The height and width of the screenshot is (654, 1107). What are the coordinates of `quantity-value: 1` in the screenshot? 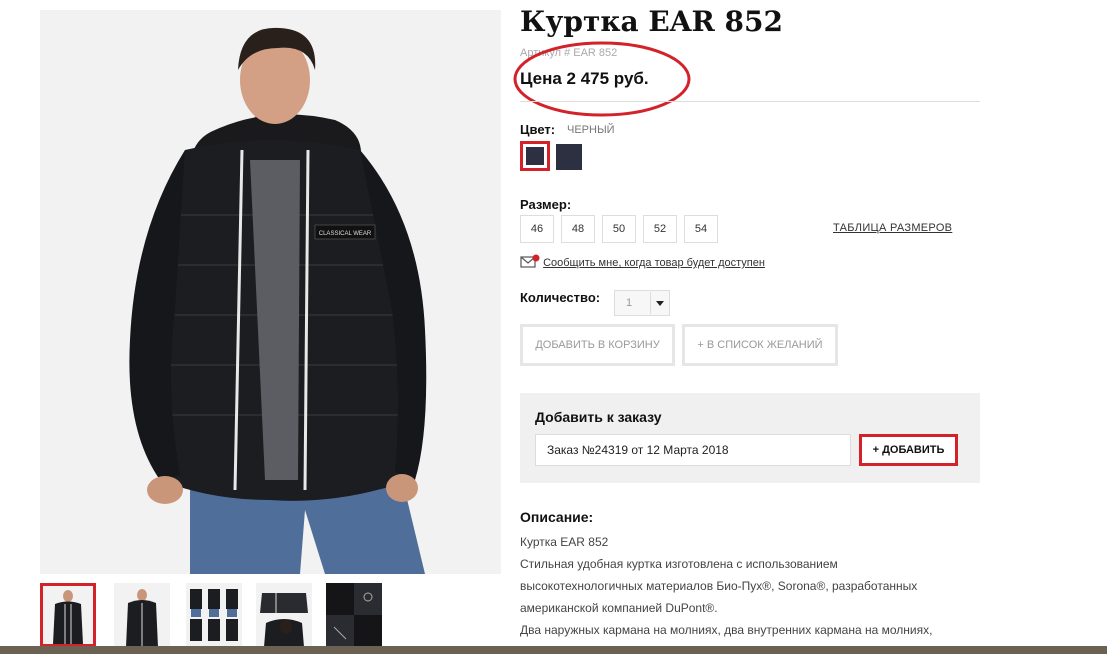 It's located at (629, 303).